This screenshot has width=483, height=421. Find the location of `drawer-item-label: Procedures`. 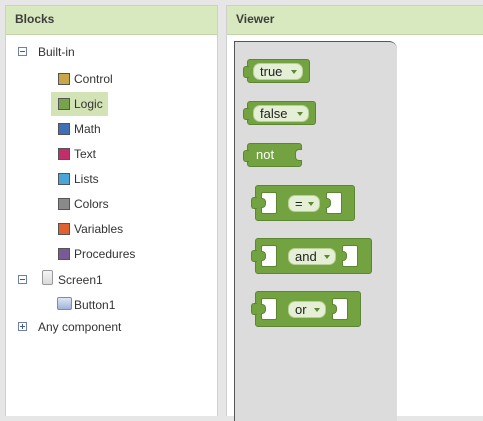

drawer-item-label: Procedures is located at coordinates (105, 254).